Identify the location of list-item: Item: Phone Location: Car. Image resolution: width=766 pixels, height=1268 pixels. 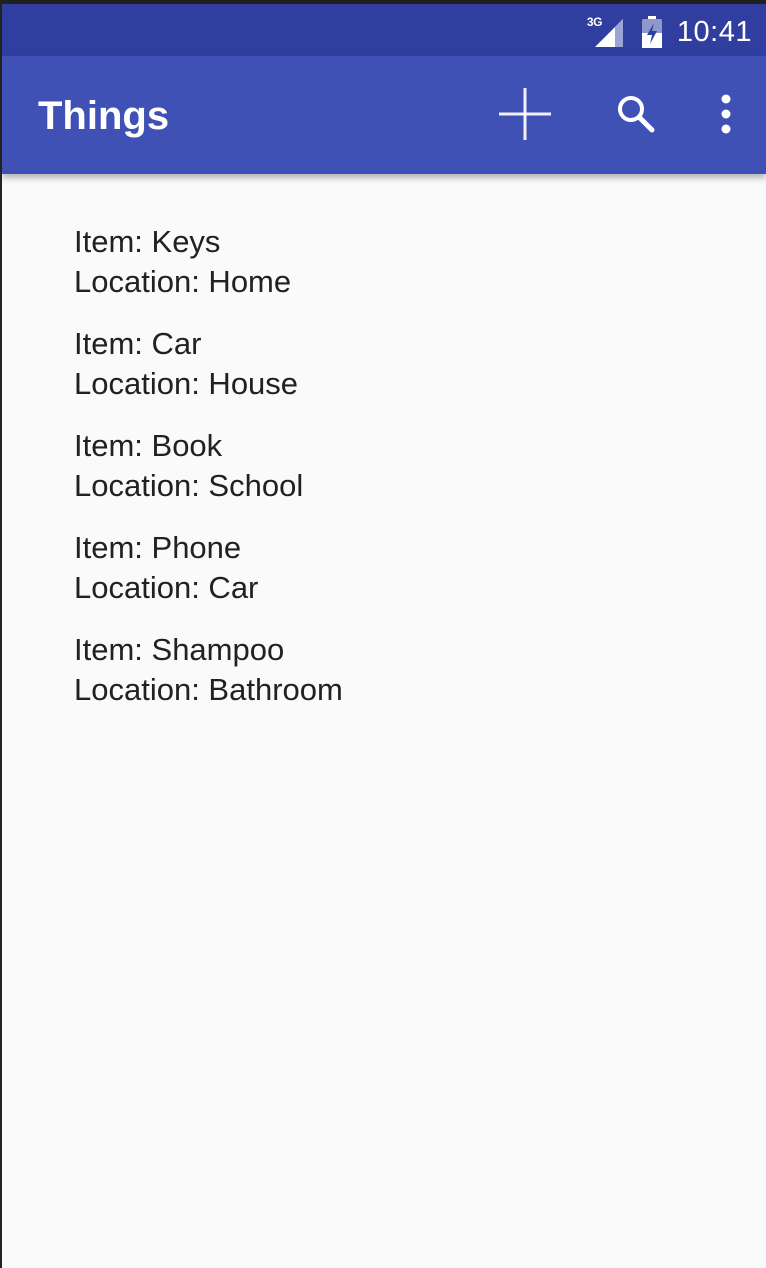
(420, 568).